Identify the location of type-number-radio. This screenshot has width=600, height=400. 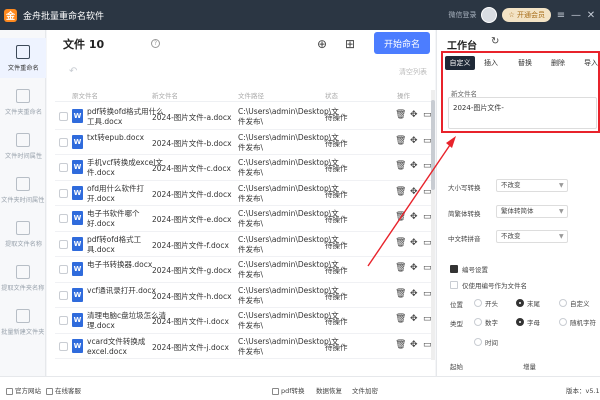
(478, 322).